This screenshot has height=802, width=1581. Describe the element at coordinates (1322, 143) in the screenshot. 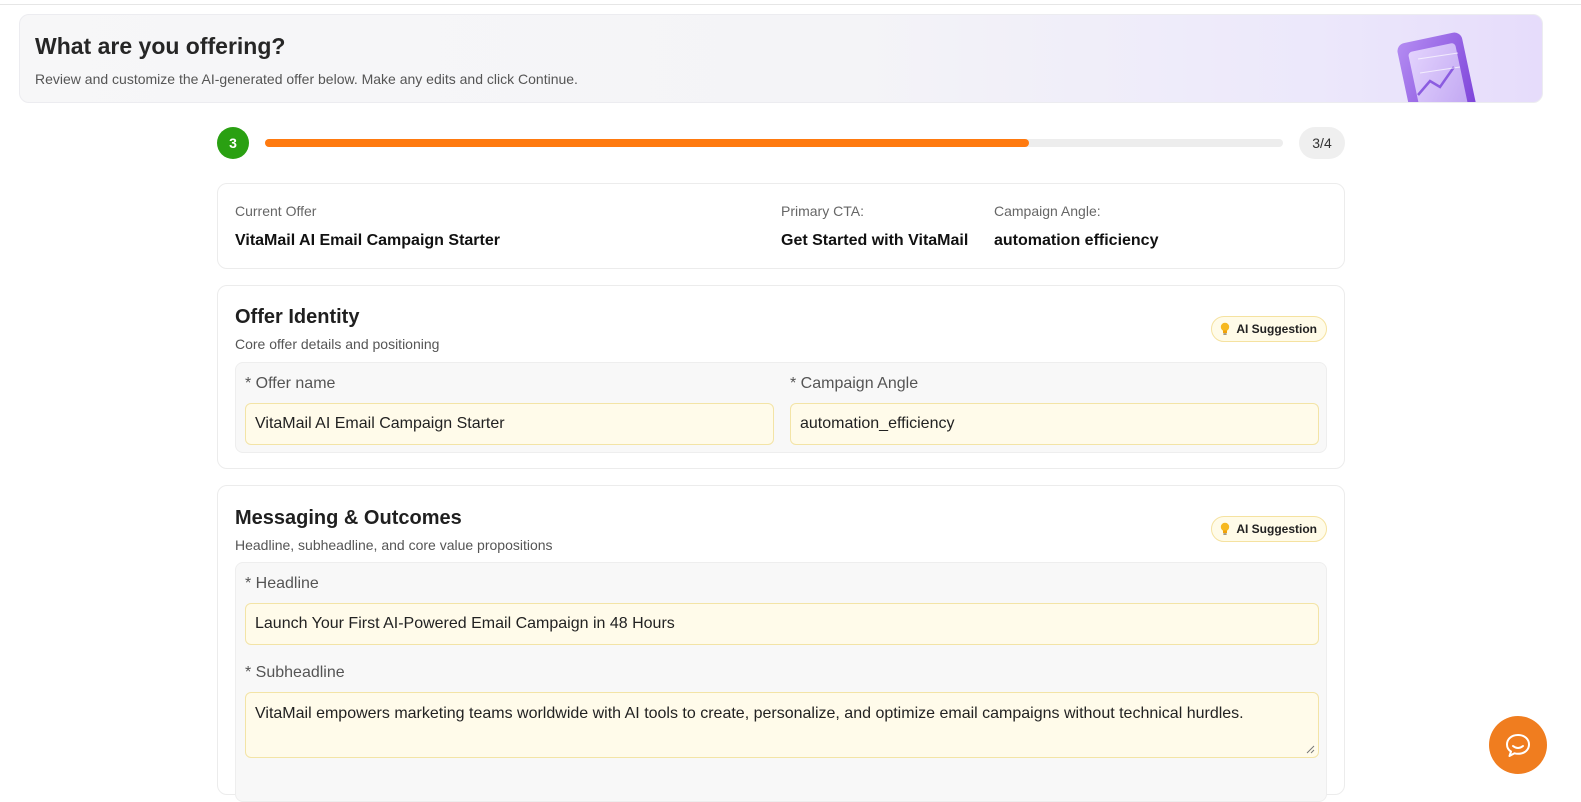

I see `step-count-badge: 3/4` at that location.